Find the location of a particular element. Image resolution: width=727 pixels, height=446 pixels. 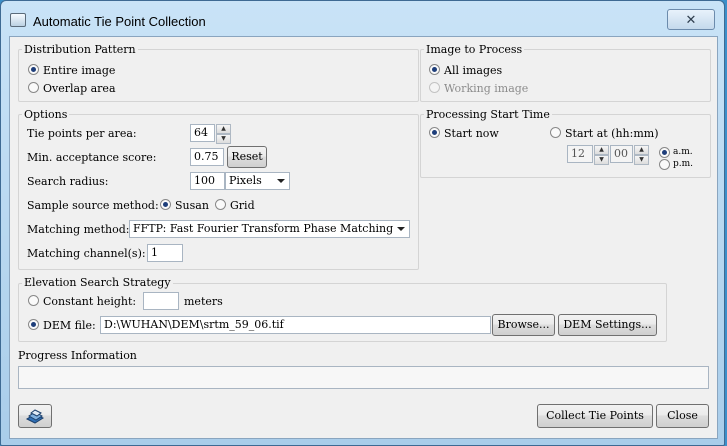

dem-file-radio is located at coordinates (33, 324).